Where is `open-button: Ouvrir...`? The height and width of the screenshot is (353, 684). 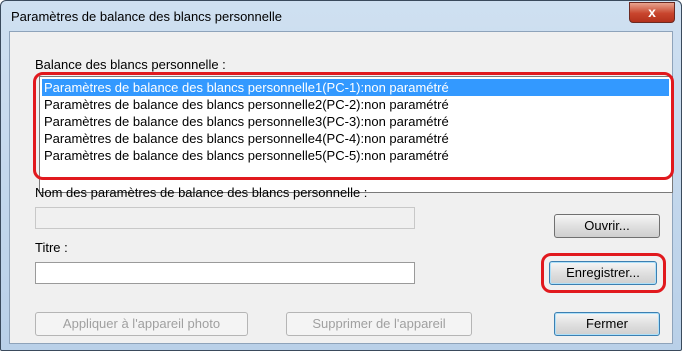 open-button: Ouvrir... is located at coordinates (607, 226).